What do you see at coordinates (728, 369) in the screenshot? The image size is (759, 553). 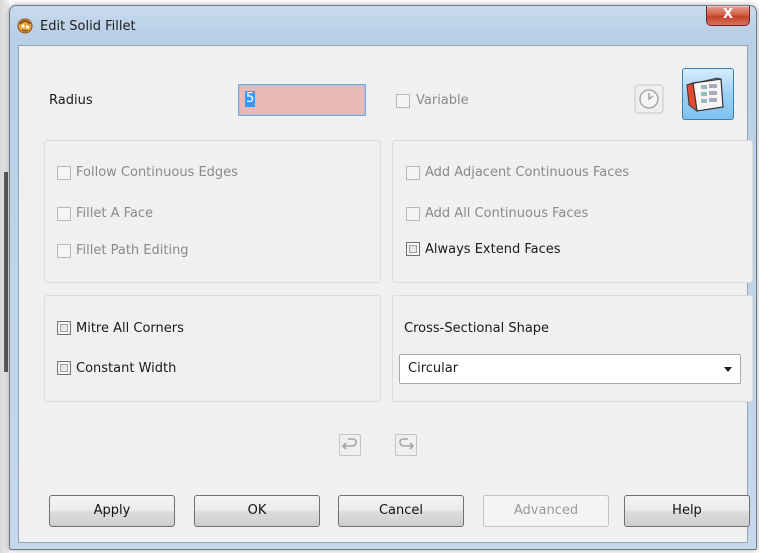 I see `chevron-down-icon` at bounding box center [728, 369].